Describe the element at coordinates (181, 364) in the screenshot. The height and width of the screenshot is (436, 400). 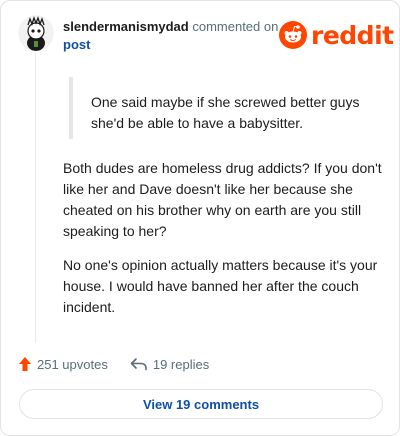
I see `replies-count: 19 replies` at that location.